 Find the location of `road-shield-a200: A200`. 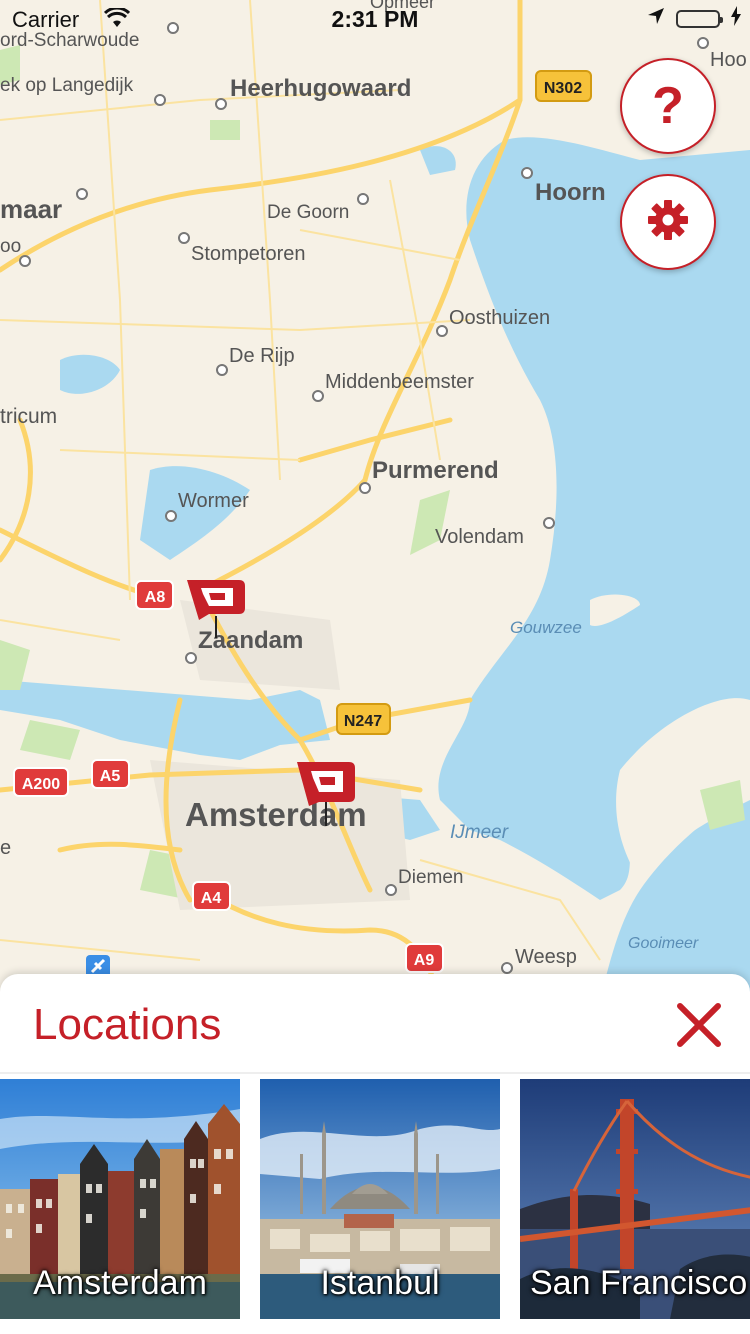

road-shield-a200: A200 is located at coordinates (41, 782).